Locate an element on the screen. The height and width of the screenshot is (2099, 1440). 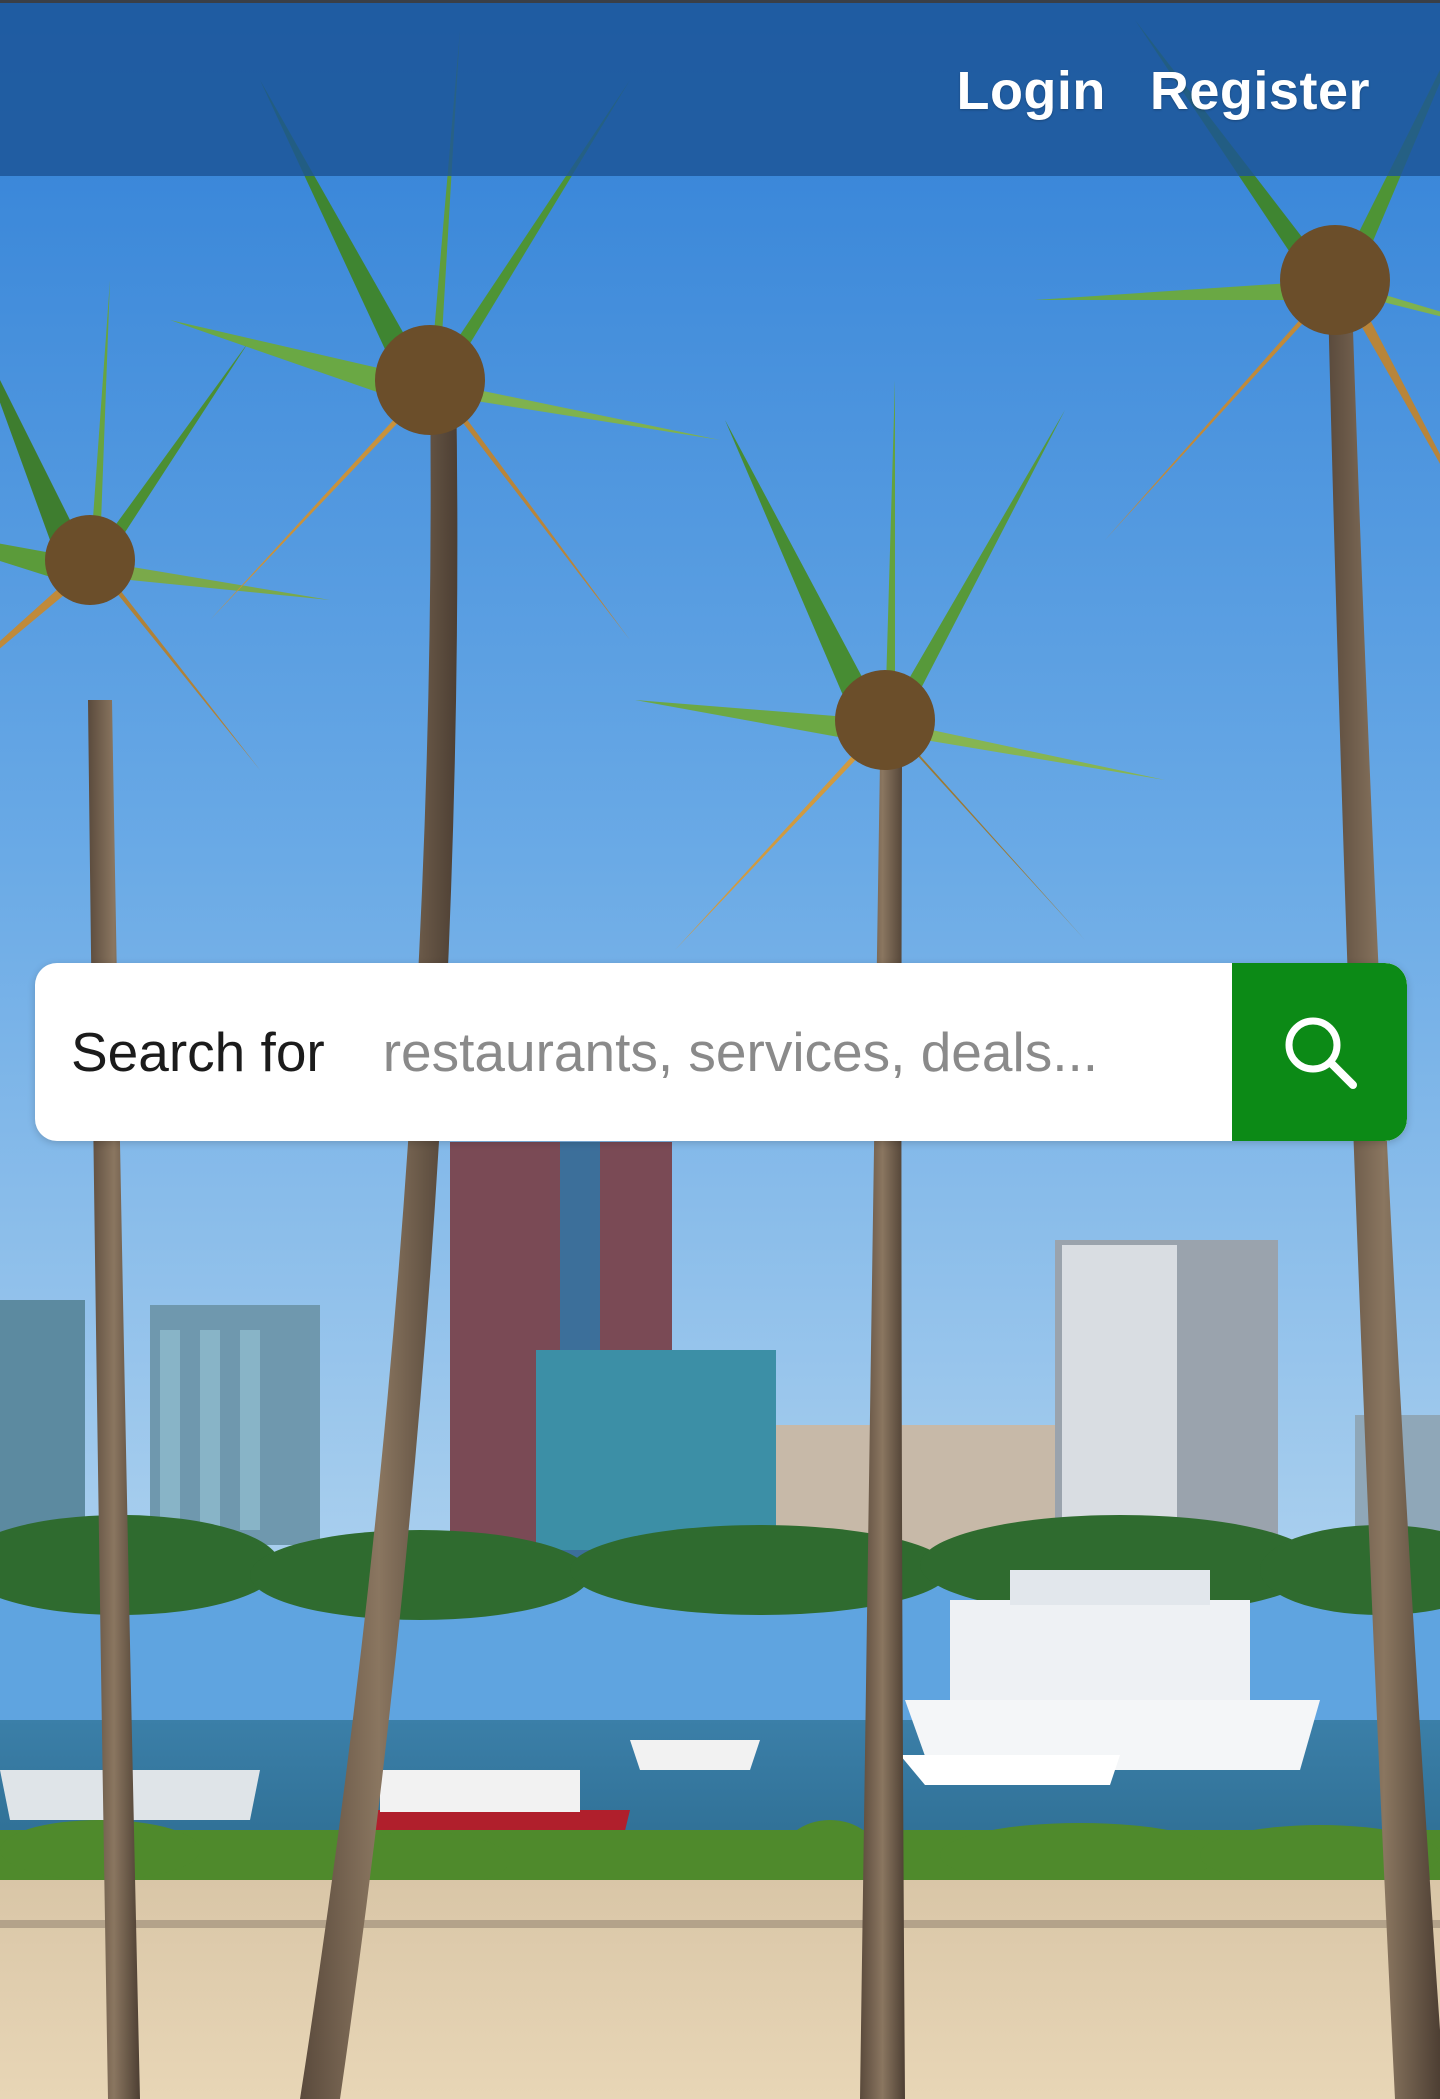
search-input is located at coordinates (807, 1052).